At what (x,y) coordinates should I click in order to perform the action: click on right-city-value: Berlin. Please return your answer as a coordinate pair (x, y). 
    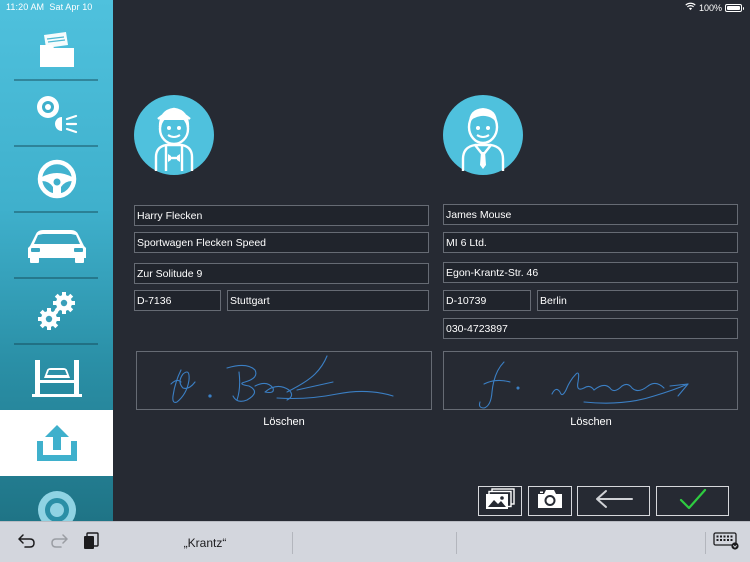
    Looking at the image, I should click on (553, 300).